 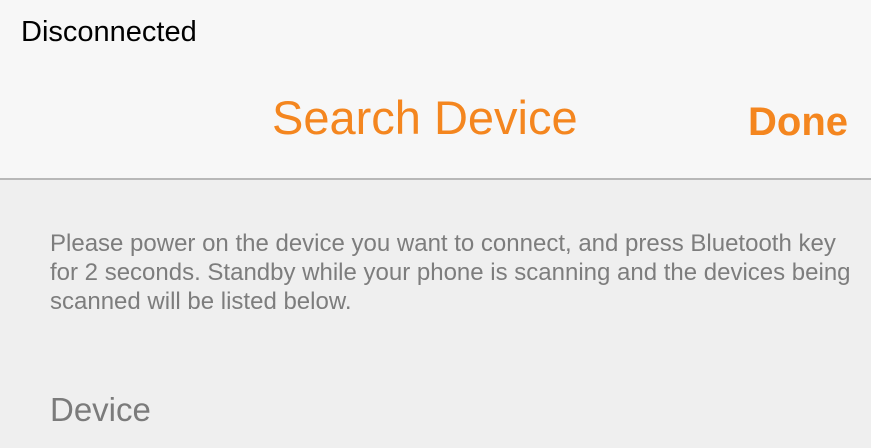 I want to click on device-section-header: Device, so click(x=100, y=409).